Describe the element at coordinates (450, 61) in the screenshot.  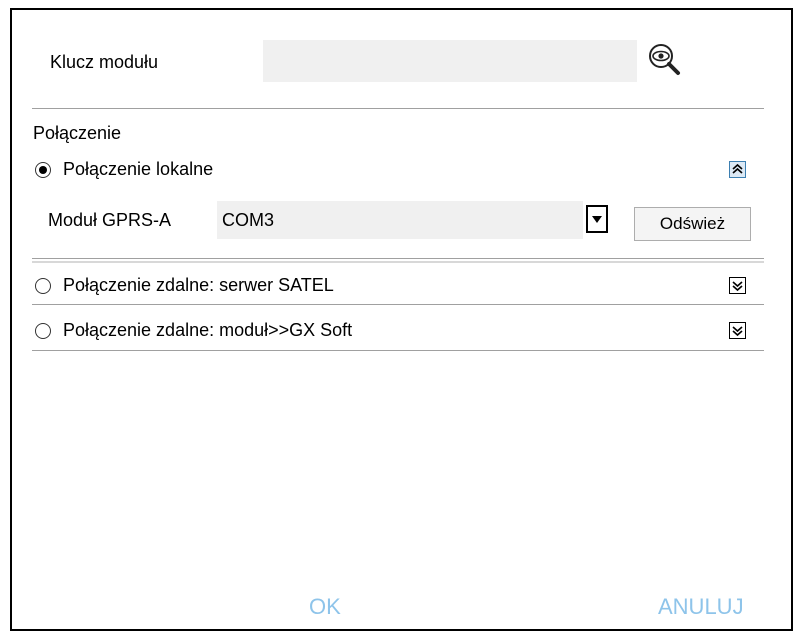
I see `module-key-input` at that location.